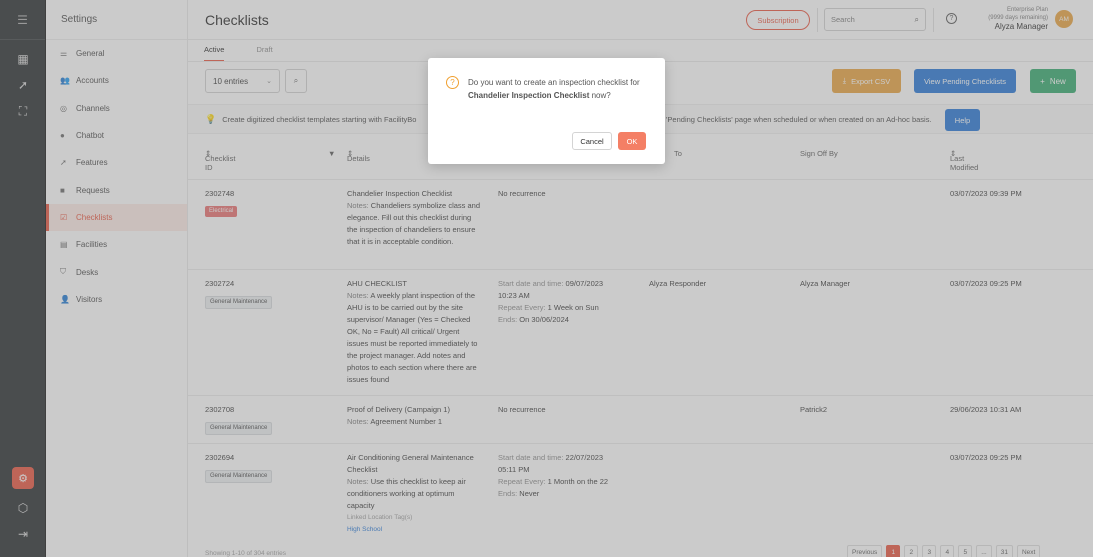 This screenshot has width=1093, height=557. Describe the element at coordinates (452, 82) in the screenshot. I see `question-icon: ?` at that location.